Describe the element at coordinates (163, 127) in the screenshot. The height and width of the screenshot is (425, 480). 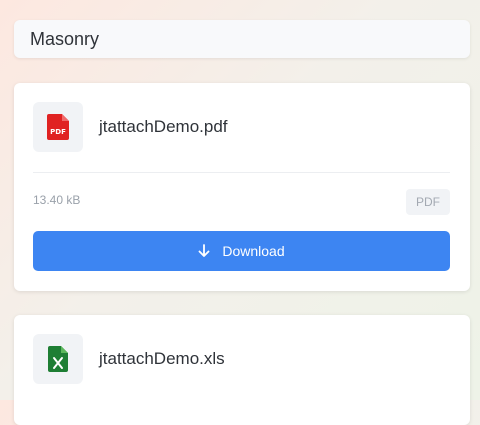
I see `file-name: jtattachDemo.pdf` at that location.